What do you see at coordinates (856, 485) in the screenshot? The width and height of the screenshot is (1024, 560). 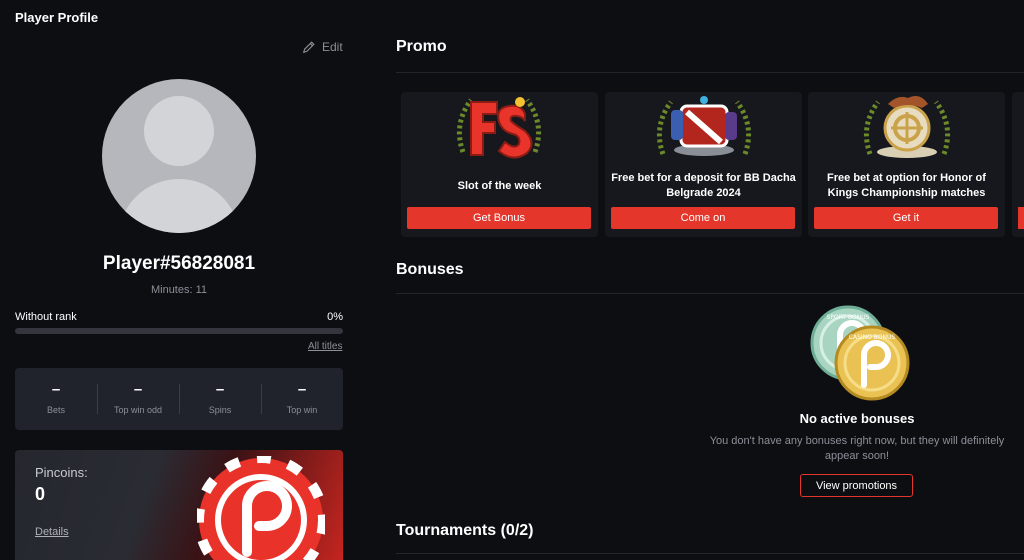 I see `view-promotions-button: View promotions` at bounding box center [856, 485].